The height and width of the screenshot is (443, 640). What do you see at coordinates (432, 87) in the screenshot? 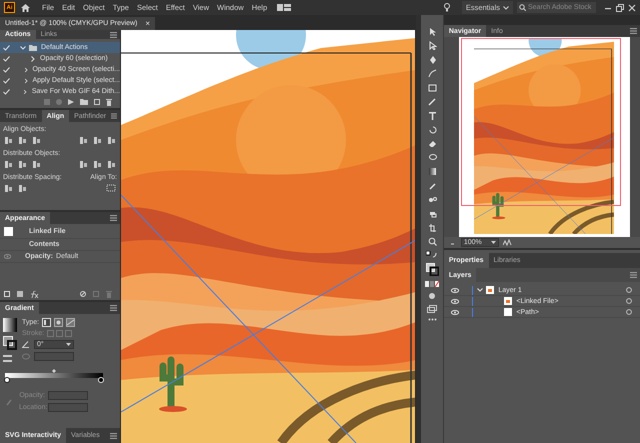
I see `rectangle-icon` at bounding box center [432, 87].